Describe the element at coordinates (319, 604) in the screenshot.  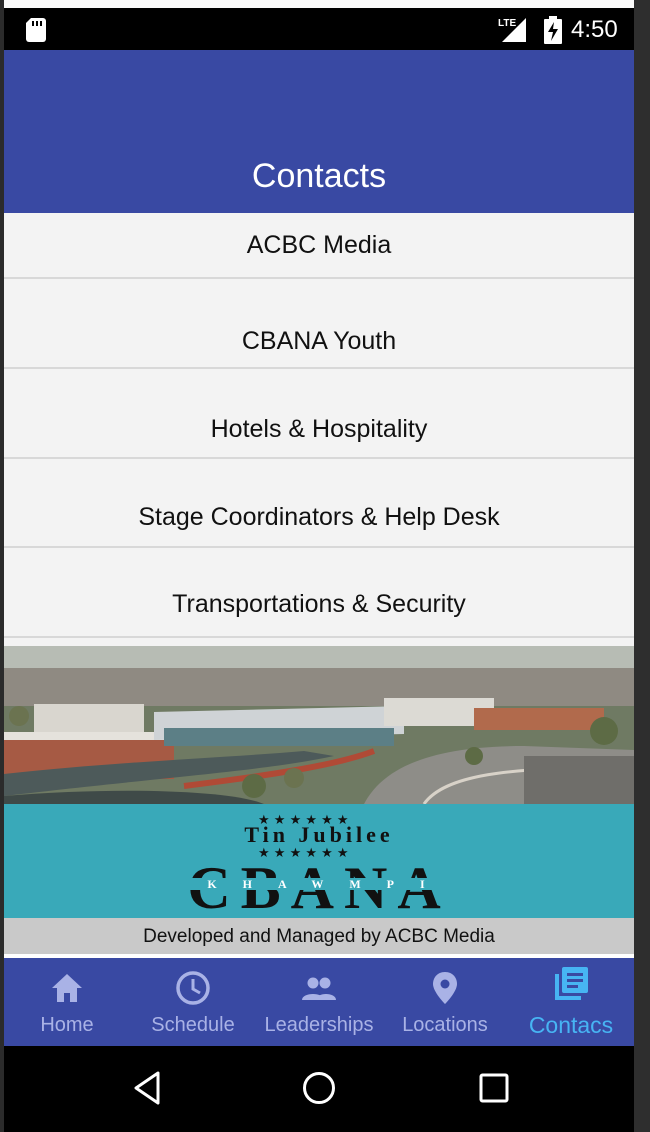
I see `contact-item-label: Transportations & Security` at that location.